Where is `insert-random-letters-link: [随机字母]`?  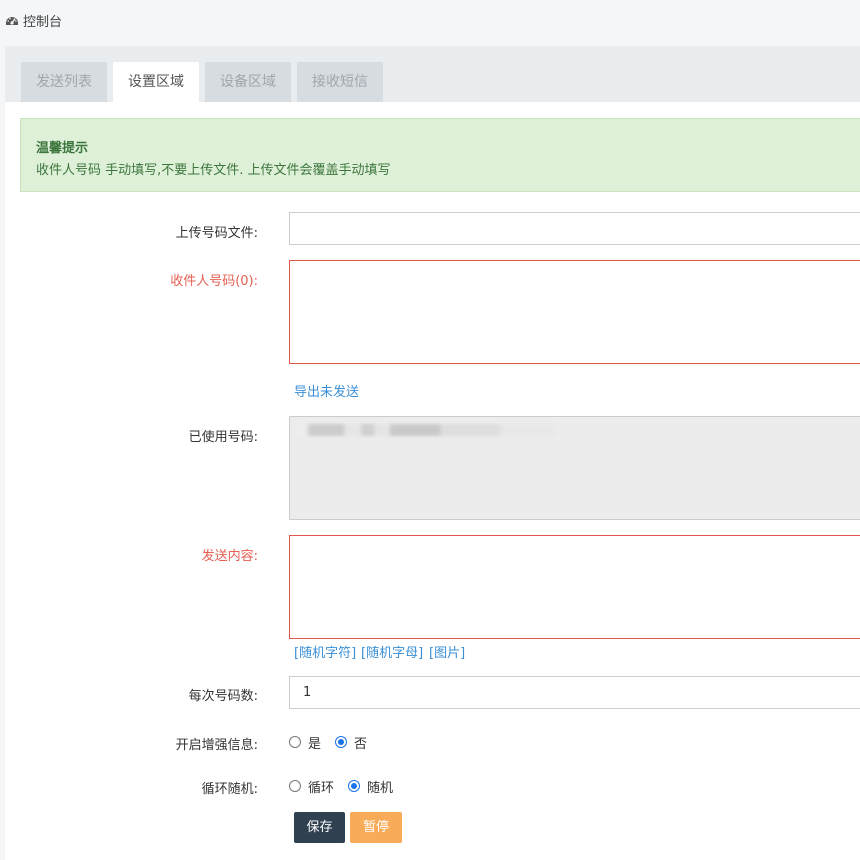 insert-random-letters-link: [随机字母] is located at coordinates (392, 651).